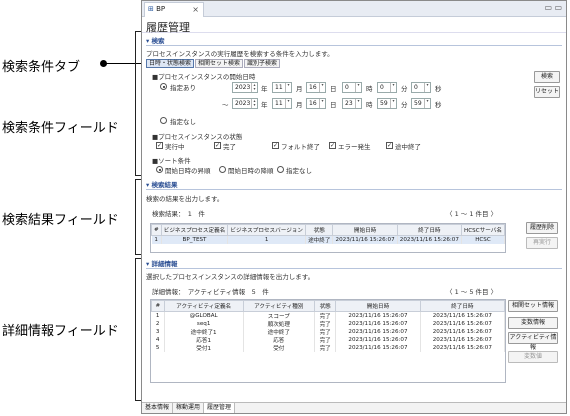 This screenshot has width=570, height=416. Describe the element at coordinates (533, 323) in the screenshot. I see `variable-info-button: 変数情報` at that location.